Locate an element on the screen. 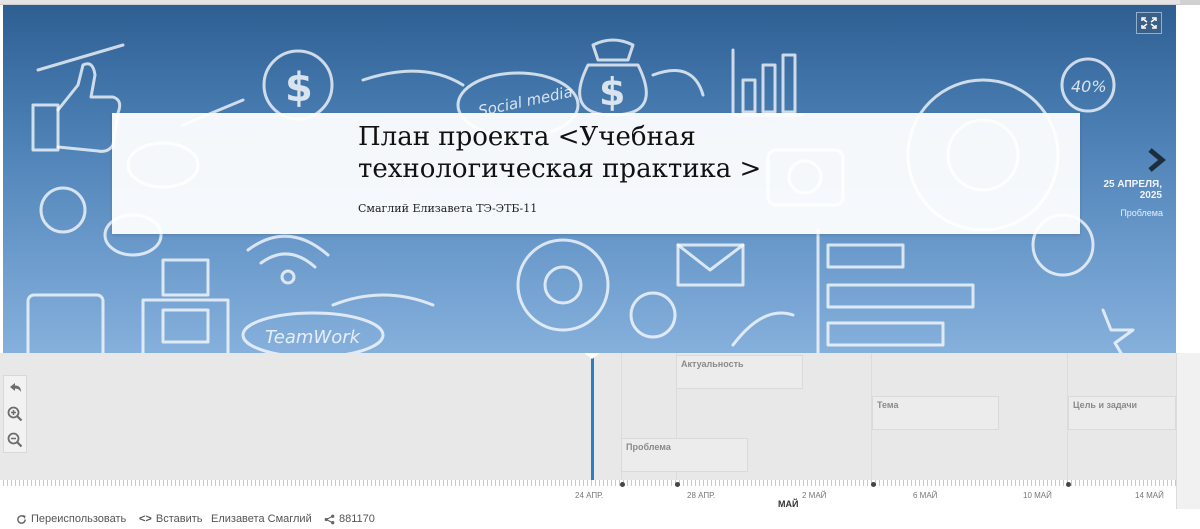 Image resolution: width=1200 pixels, height=529 pixels. fullscreen-button is located at coordinates (1149, 23).